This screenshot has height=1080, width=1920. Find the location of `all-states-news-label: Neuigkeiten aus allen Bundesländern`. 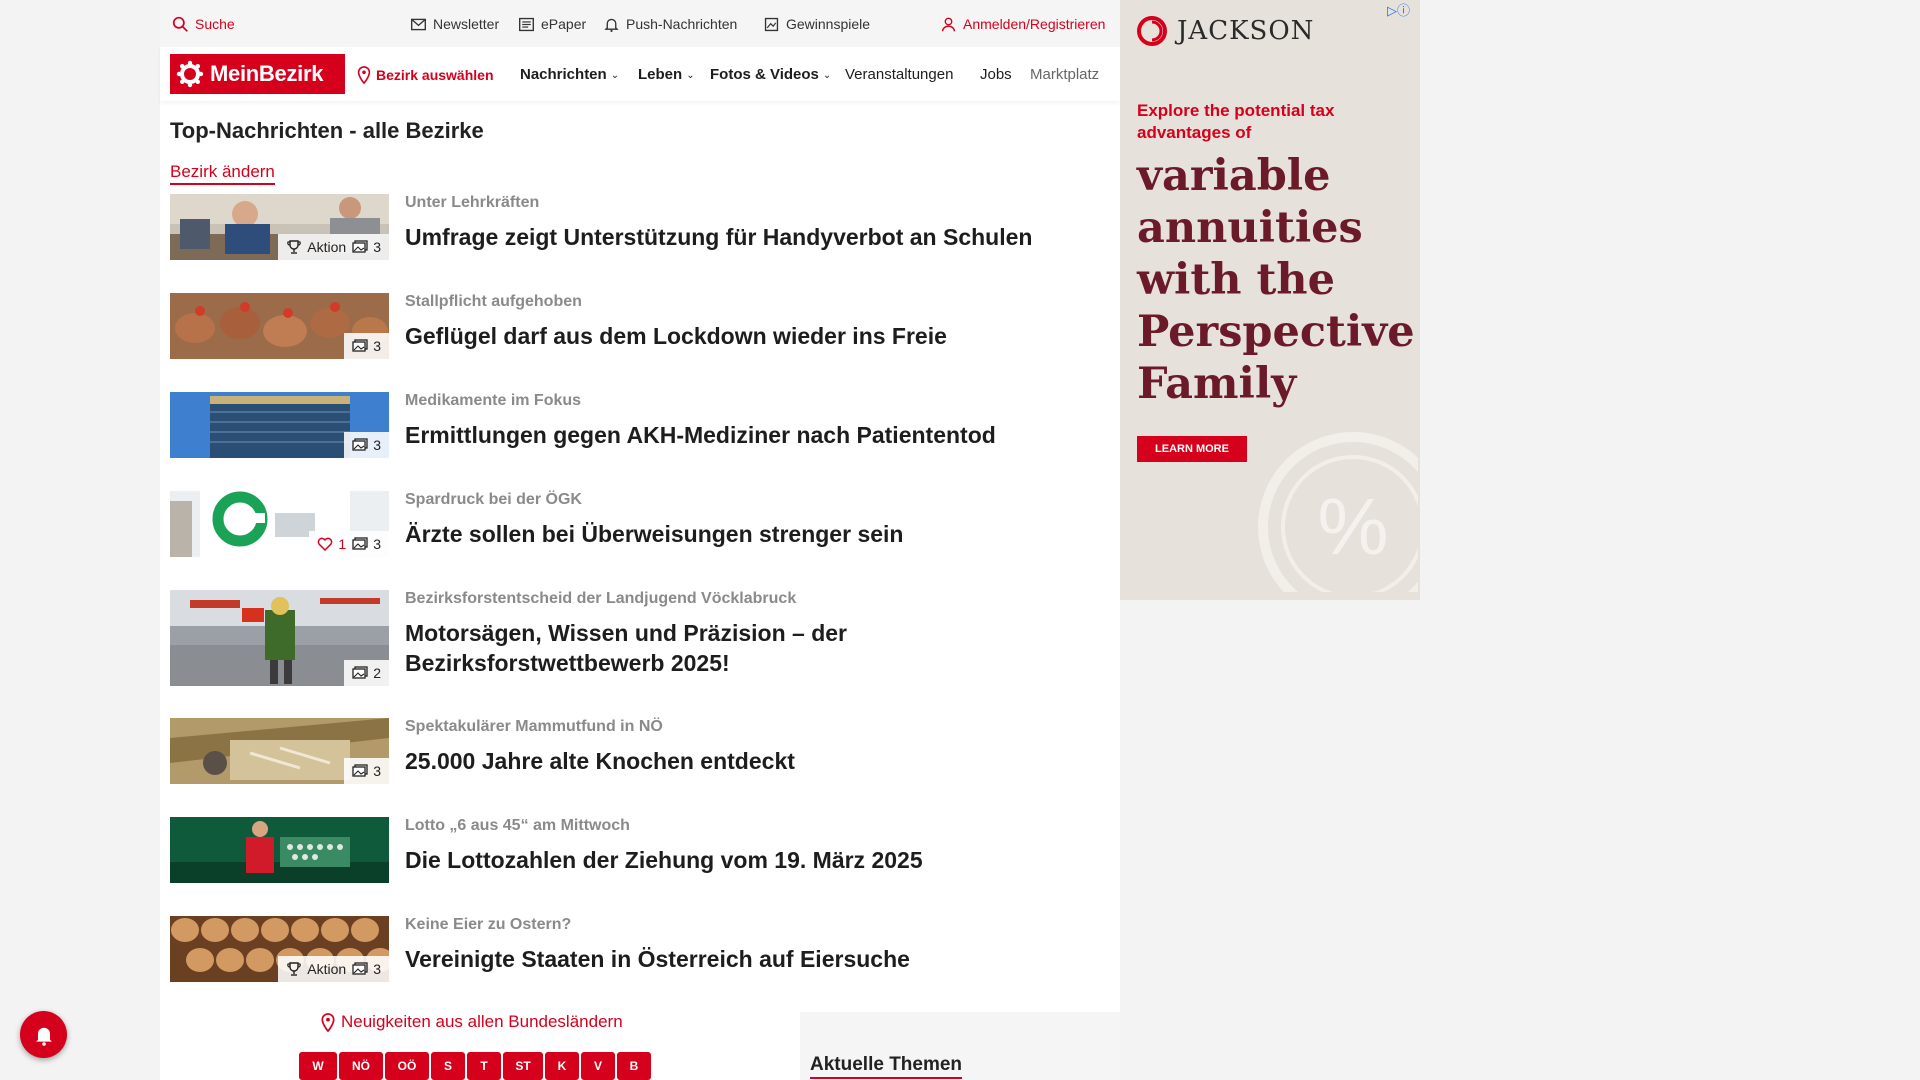

all-states-news-label: Neuigkeiten aus allen Bundesländern is located at coordinates (482, 1021).